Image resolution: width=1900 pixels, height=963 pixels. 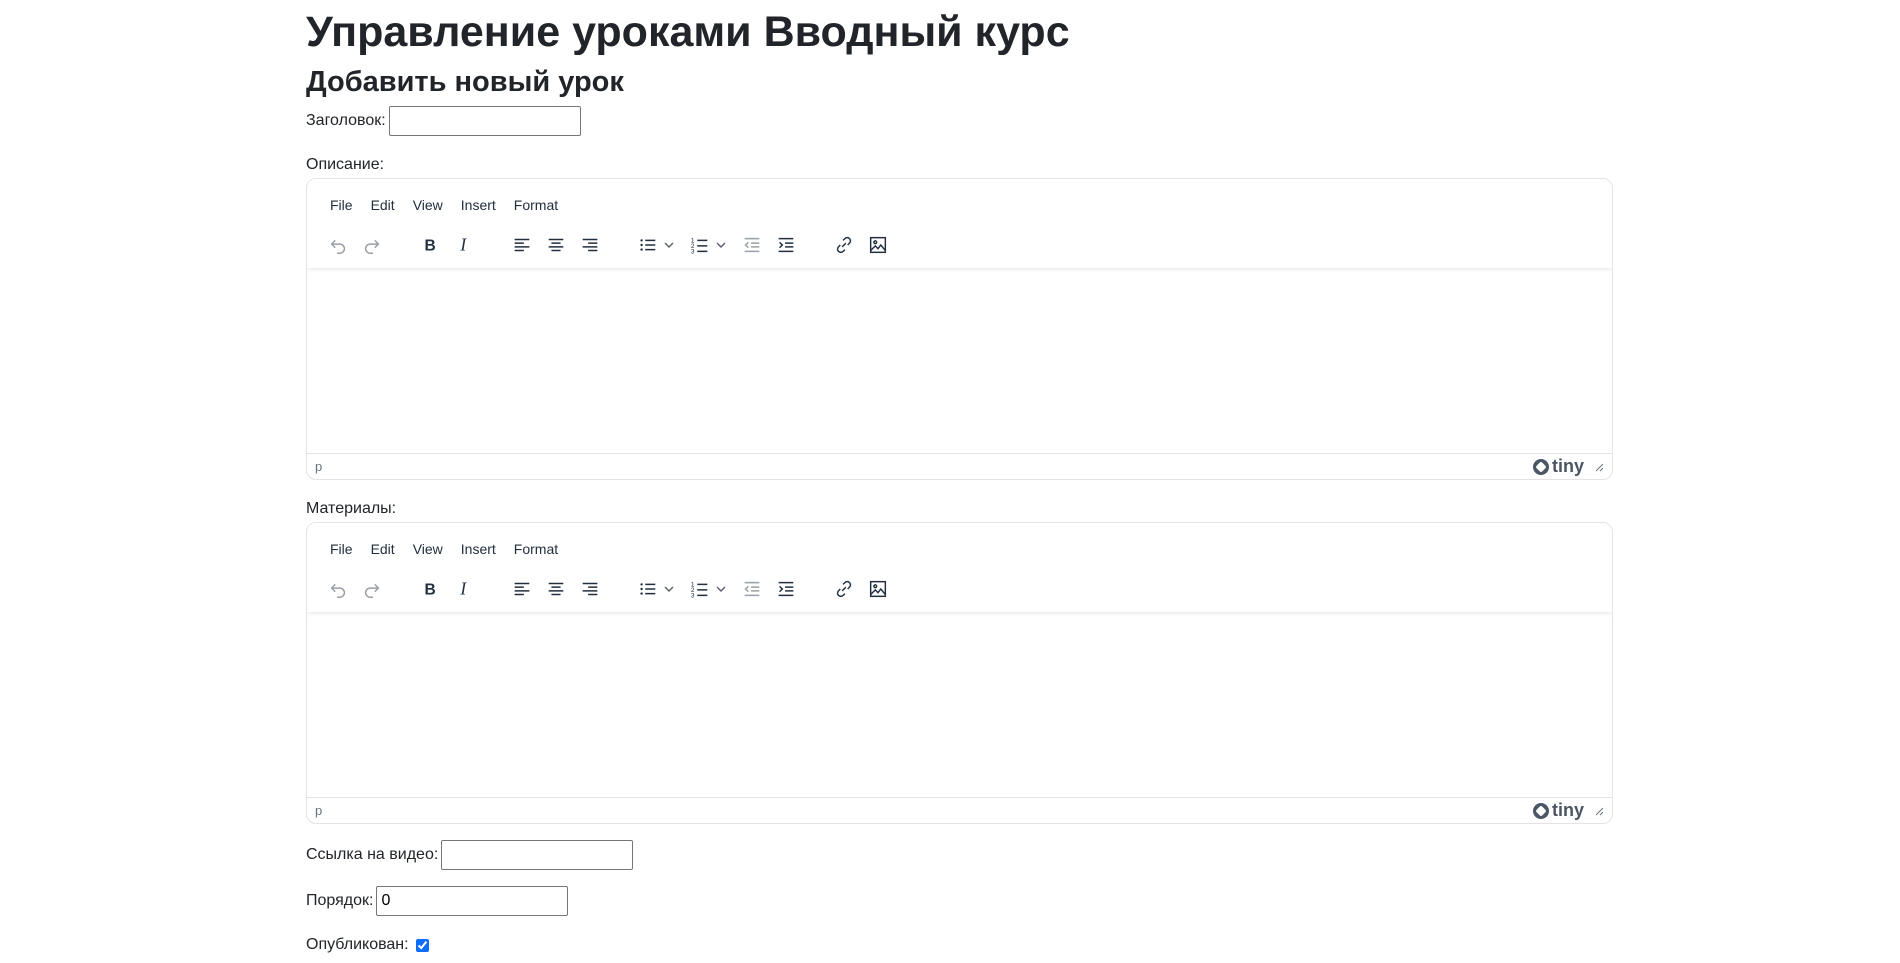 What do you see at coordinates (357, 944) in the screenshot?
I see `published-label: Опубликован:` at bounding box center [357, 944].